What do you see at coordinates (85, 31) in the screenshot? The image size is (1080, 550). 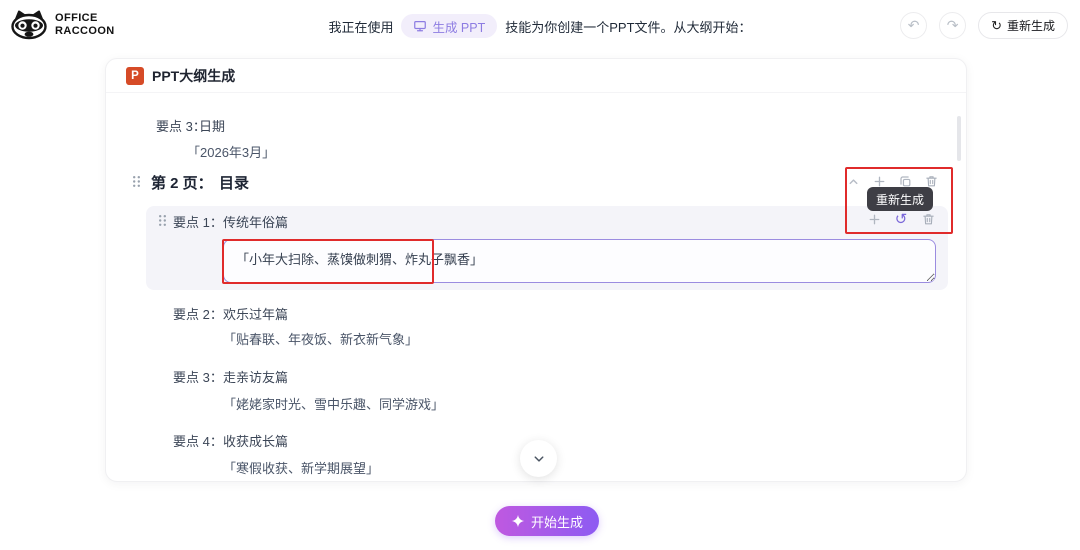 I see `logo-text-line2: RACCOON` at bounding box center [85, 31].